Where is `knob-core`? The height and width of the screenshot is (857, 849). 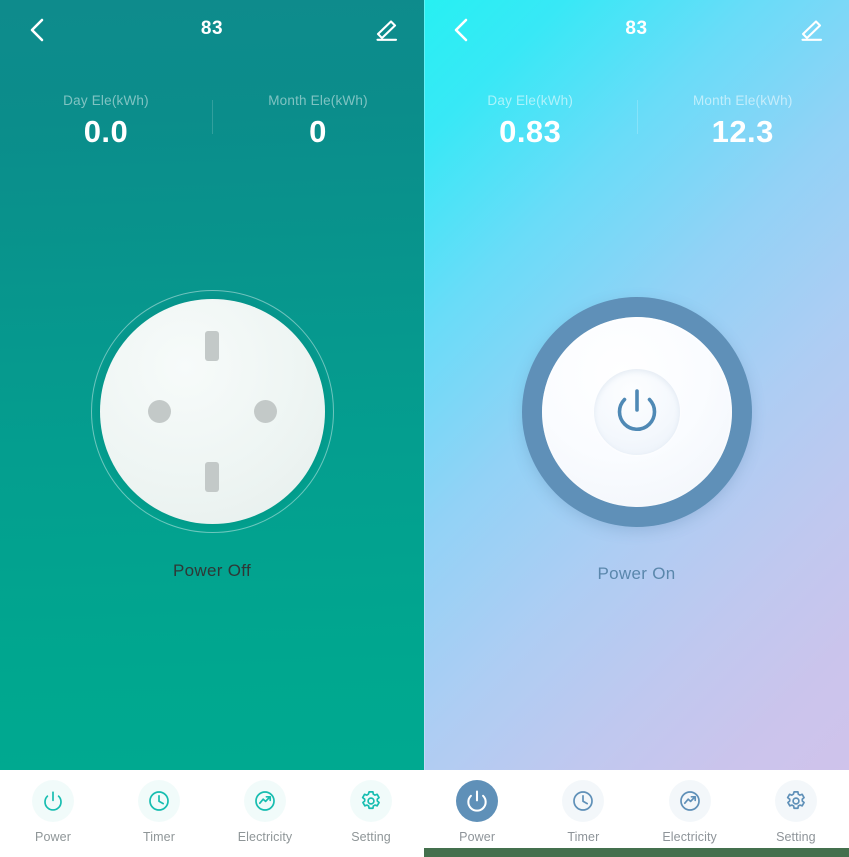
knob-core is located at coordinates (636, 412).